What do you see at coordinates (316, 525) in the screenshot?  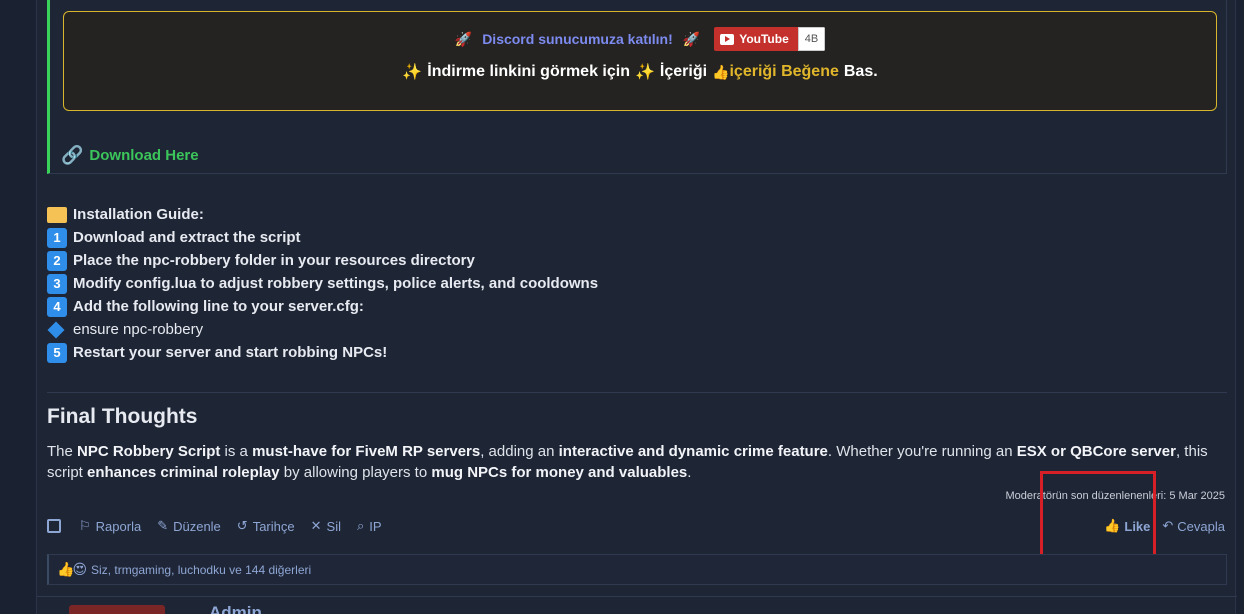 I see `delete-icon: ✕` at bounding box center [316, 525].